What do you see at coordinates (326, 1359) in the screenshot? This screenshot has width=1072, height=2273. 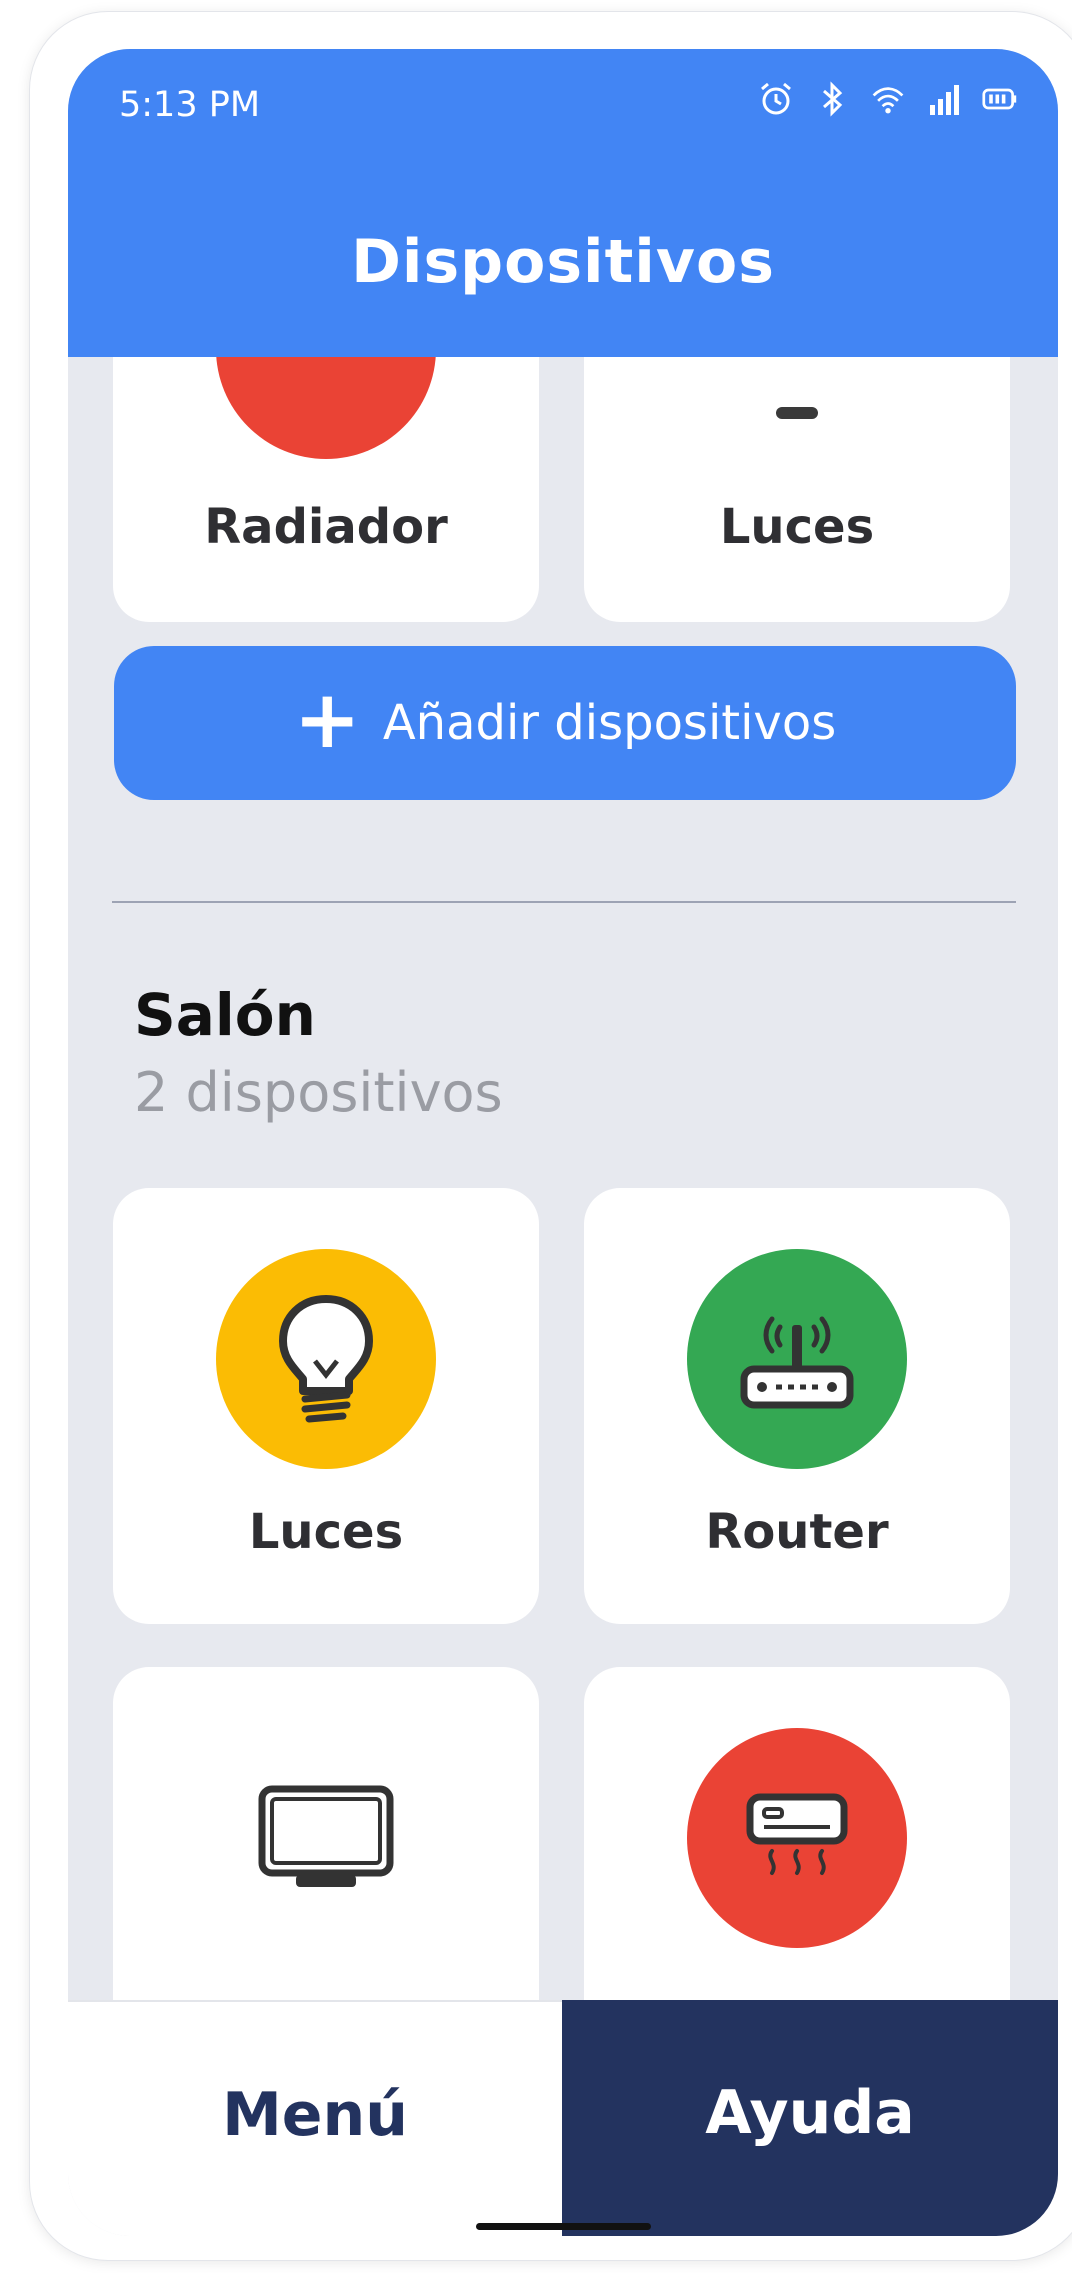 I see `light-bulb-icon` at bounding box center [326, 1359].